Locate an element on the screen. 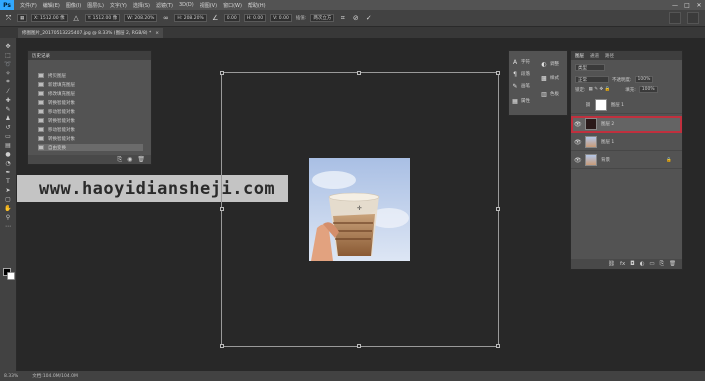 The width and height of the screenshot is (705, 381). styles-panel-button: ▩ 样式 is located at coordinates (550, 78).